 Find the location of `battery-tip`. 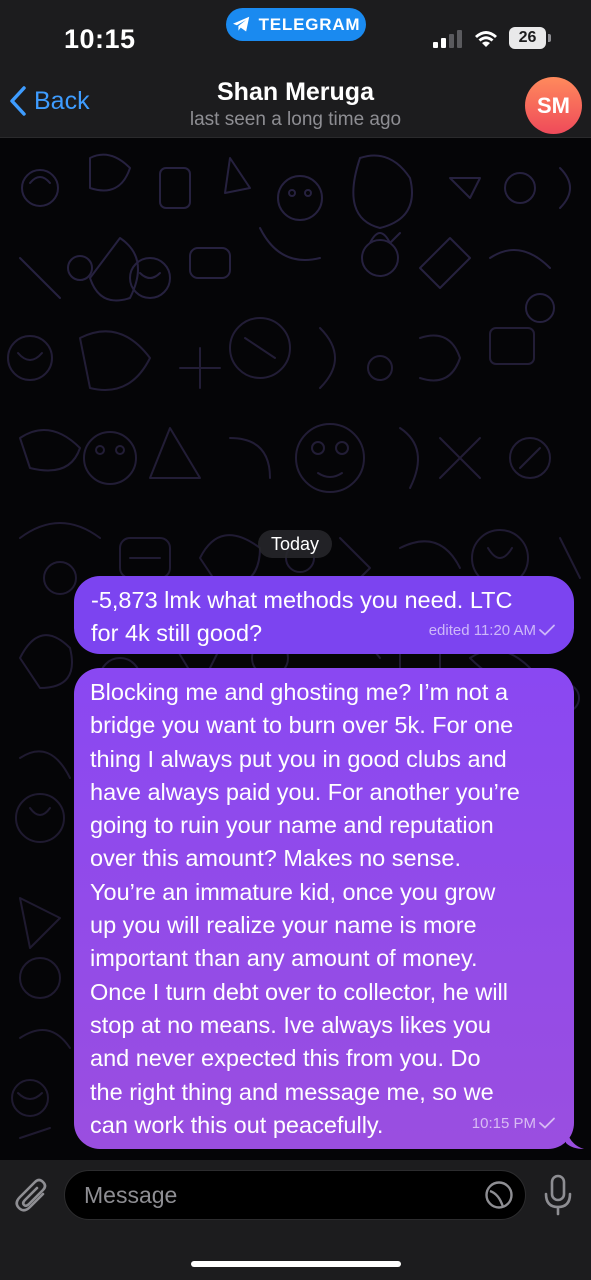

battery-tip is located at coordinates (549, 38).